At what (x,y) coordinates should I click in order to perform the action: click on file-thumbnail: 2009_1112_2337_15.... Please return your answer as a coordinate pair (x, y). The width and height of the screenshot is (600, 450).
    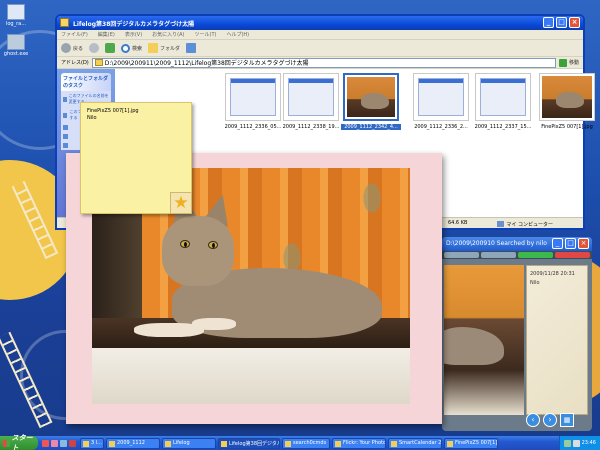
    Looking at the image, I should click on (503, 101).